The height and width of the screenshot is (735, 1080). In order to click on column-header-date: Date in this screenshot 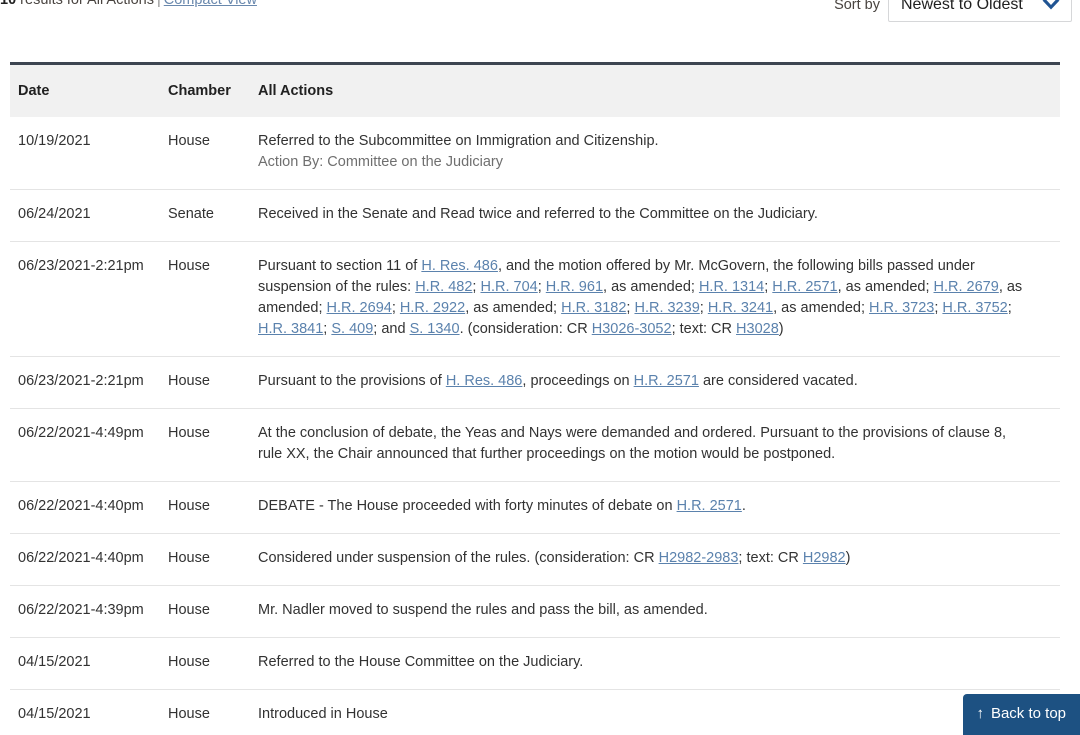, I will do `click(34, 91)`.